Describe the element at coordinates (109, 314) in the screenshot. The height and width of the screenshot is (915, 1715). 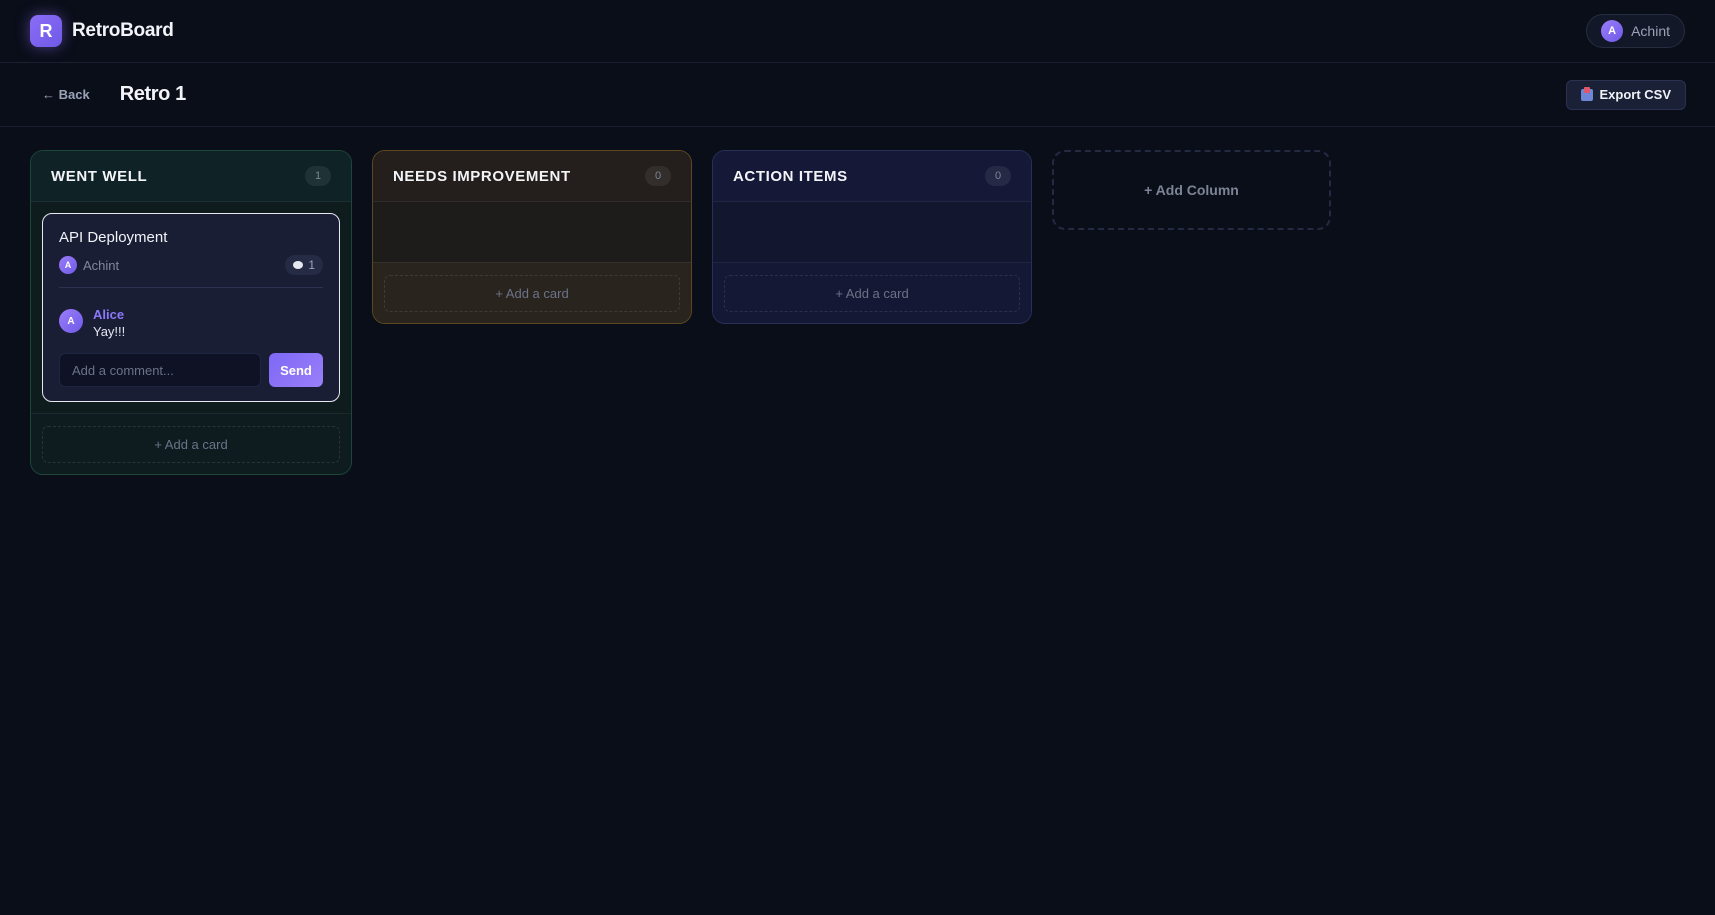
I see `comment-author: Alice` at that location.